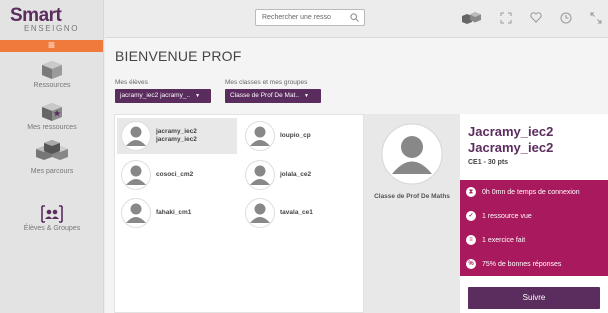 The width and height of the screenshot is (608, 313). I want to click on class-name: Classe de Prof De Maths, so click(412, 196).